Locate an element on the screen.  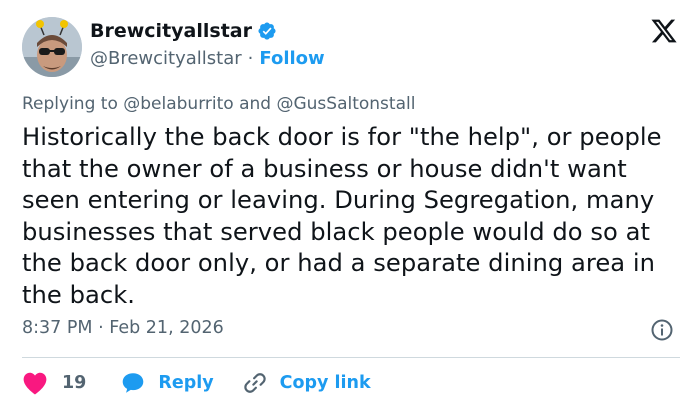
verified-badge-icon is located at coordinates (267, 31).